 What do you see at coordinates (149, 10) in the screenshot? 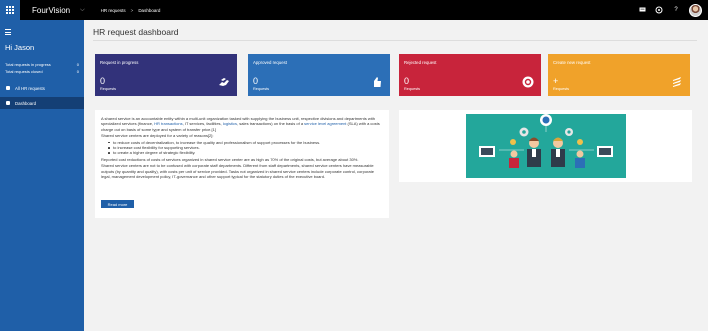
I see `breadcrumb-dashboard: Dashboard` at bounding box center [149, 10].